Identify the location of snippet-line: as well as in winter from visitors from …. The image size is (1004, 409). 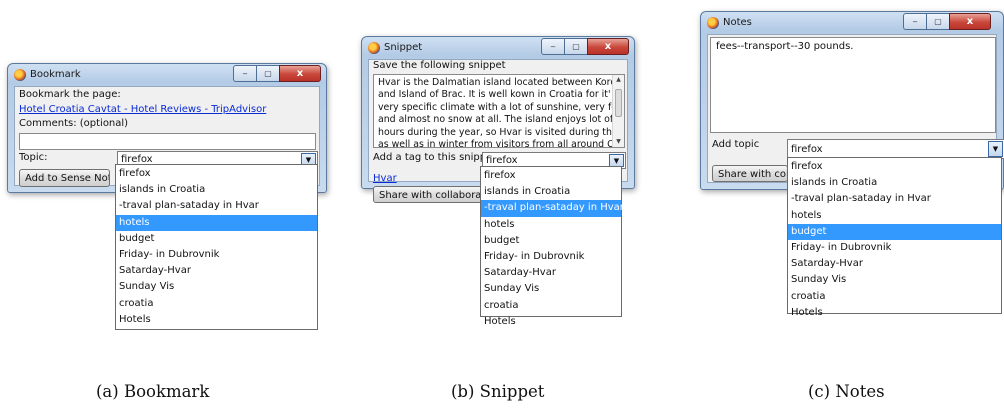
(501, 143).